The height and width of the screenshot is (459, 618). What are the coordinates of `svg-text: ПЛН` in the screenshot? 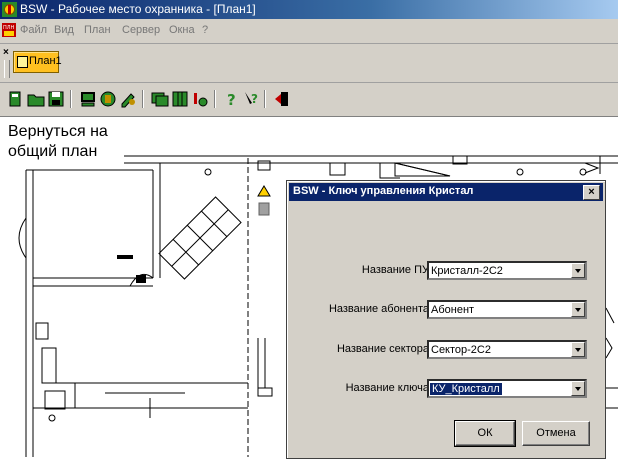 It's located at (9, 28).